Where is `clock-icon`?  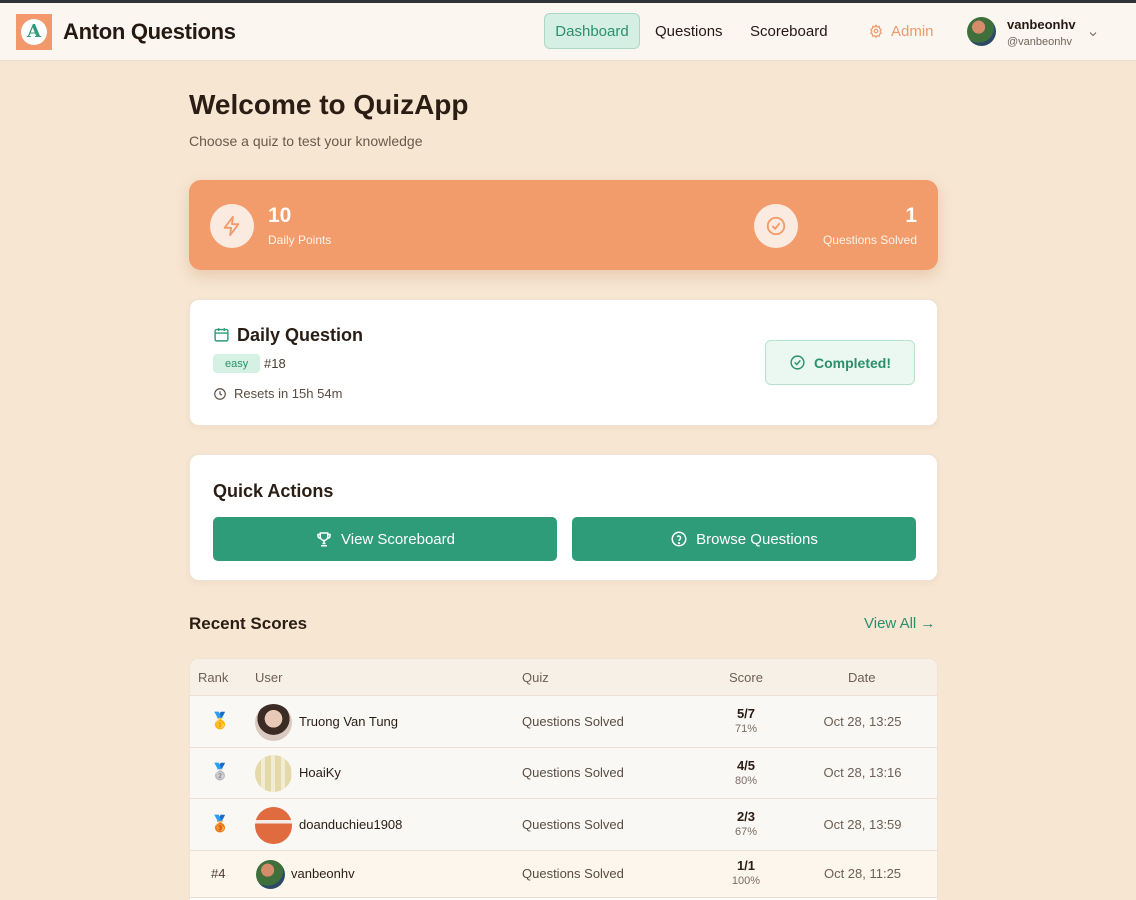 clock-icon is located at coordinates (220, 394).